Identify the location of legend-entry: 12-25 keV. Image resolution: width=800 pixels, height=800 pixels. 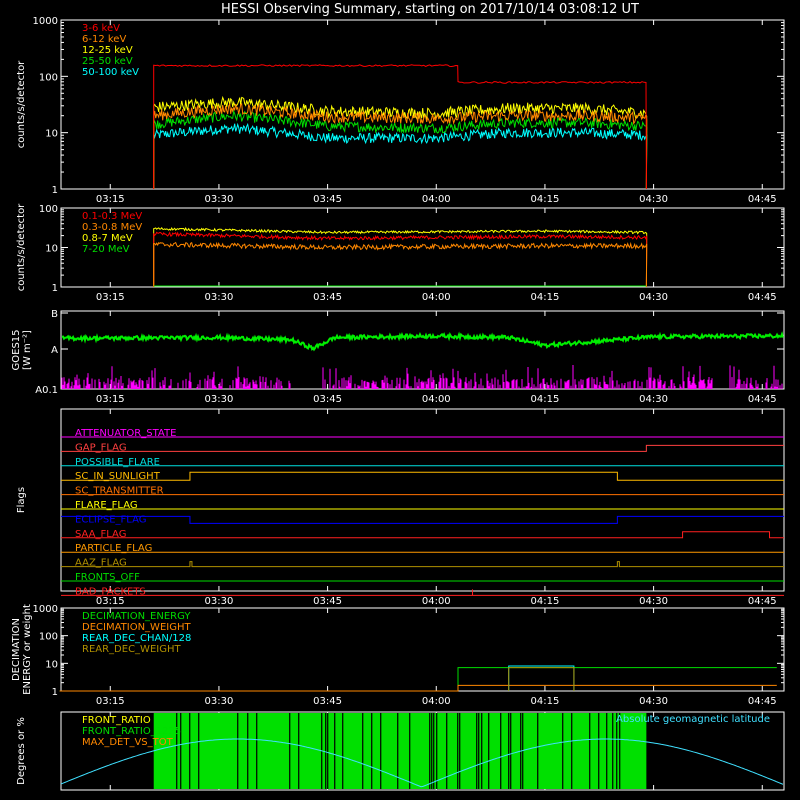
(107, 50).